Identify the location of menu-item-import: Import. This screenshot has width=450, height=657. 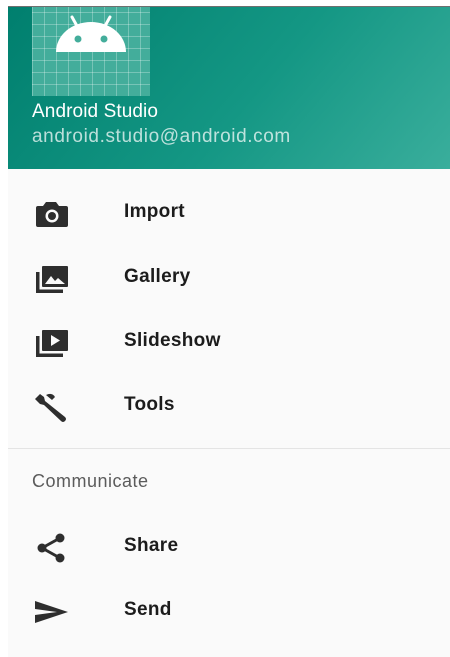
(229, 212).